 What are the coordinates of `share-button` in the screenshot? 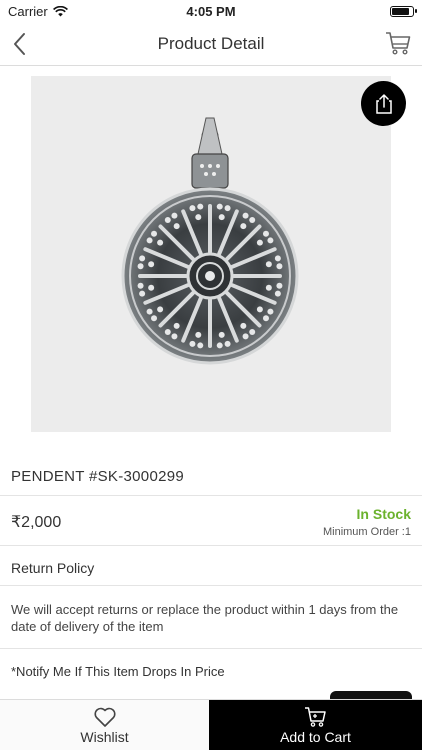 It's located at (383, 103).